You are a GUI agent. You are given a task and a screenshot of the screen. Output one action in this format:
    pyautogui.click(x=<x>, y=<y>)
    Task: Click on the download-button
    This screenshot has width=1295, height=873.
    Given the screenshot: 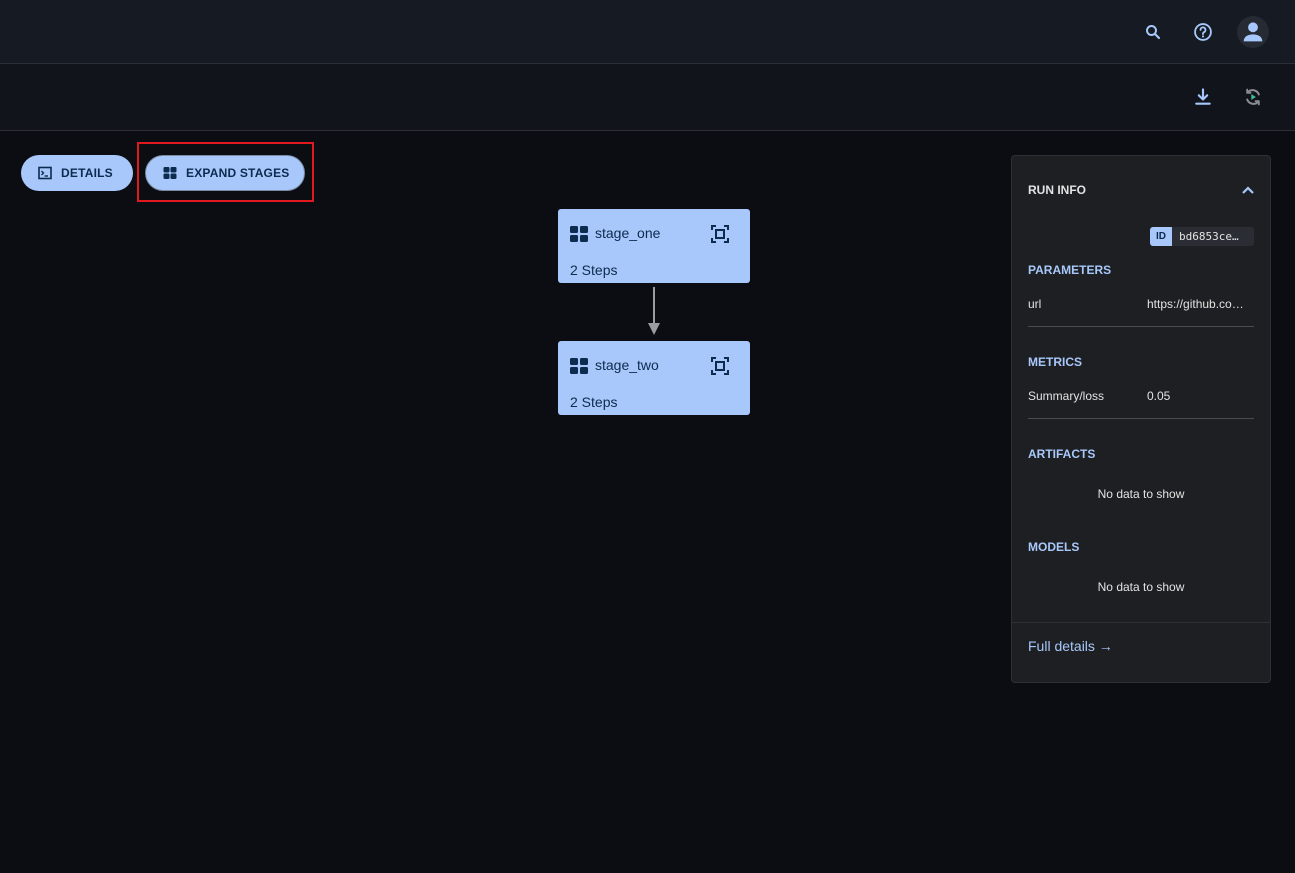 What is the action you would take?
    pyautogui.click(x=1203, y=97)
    